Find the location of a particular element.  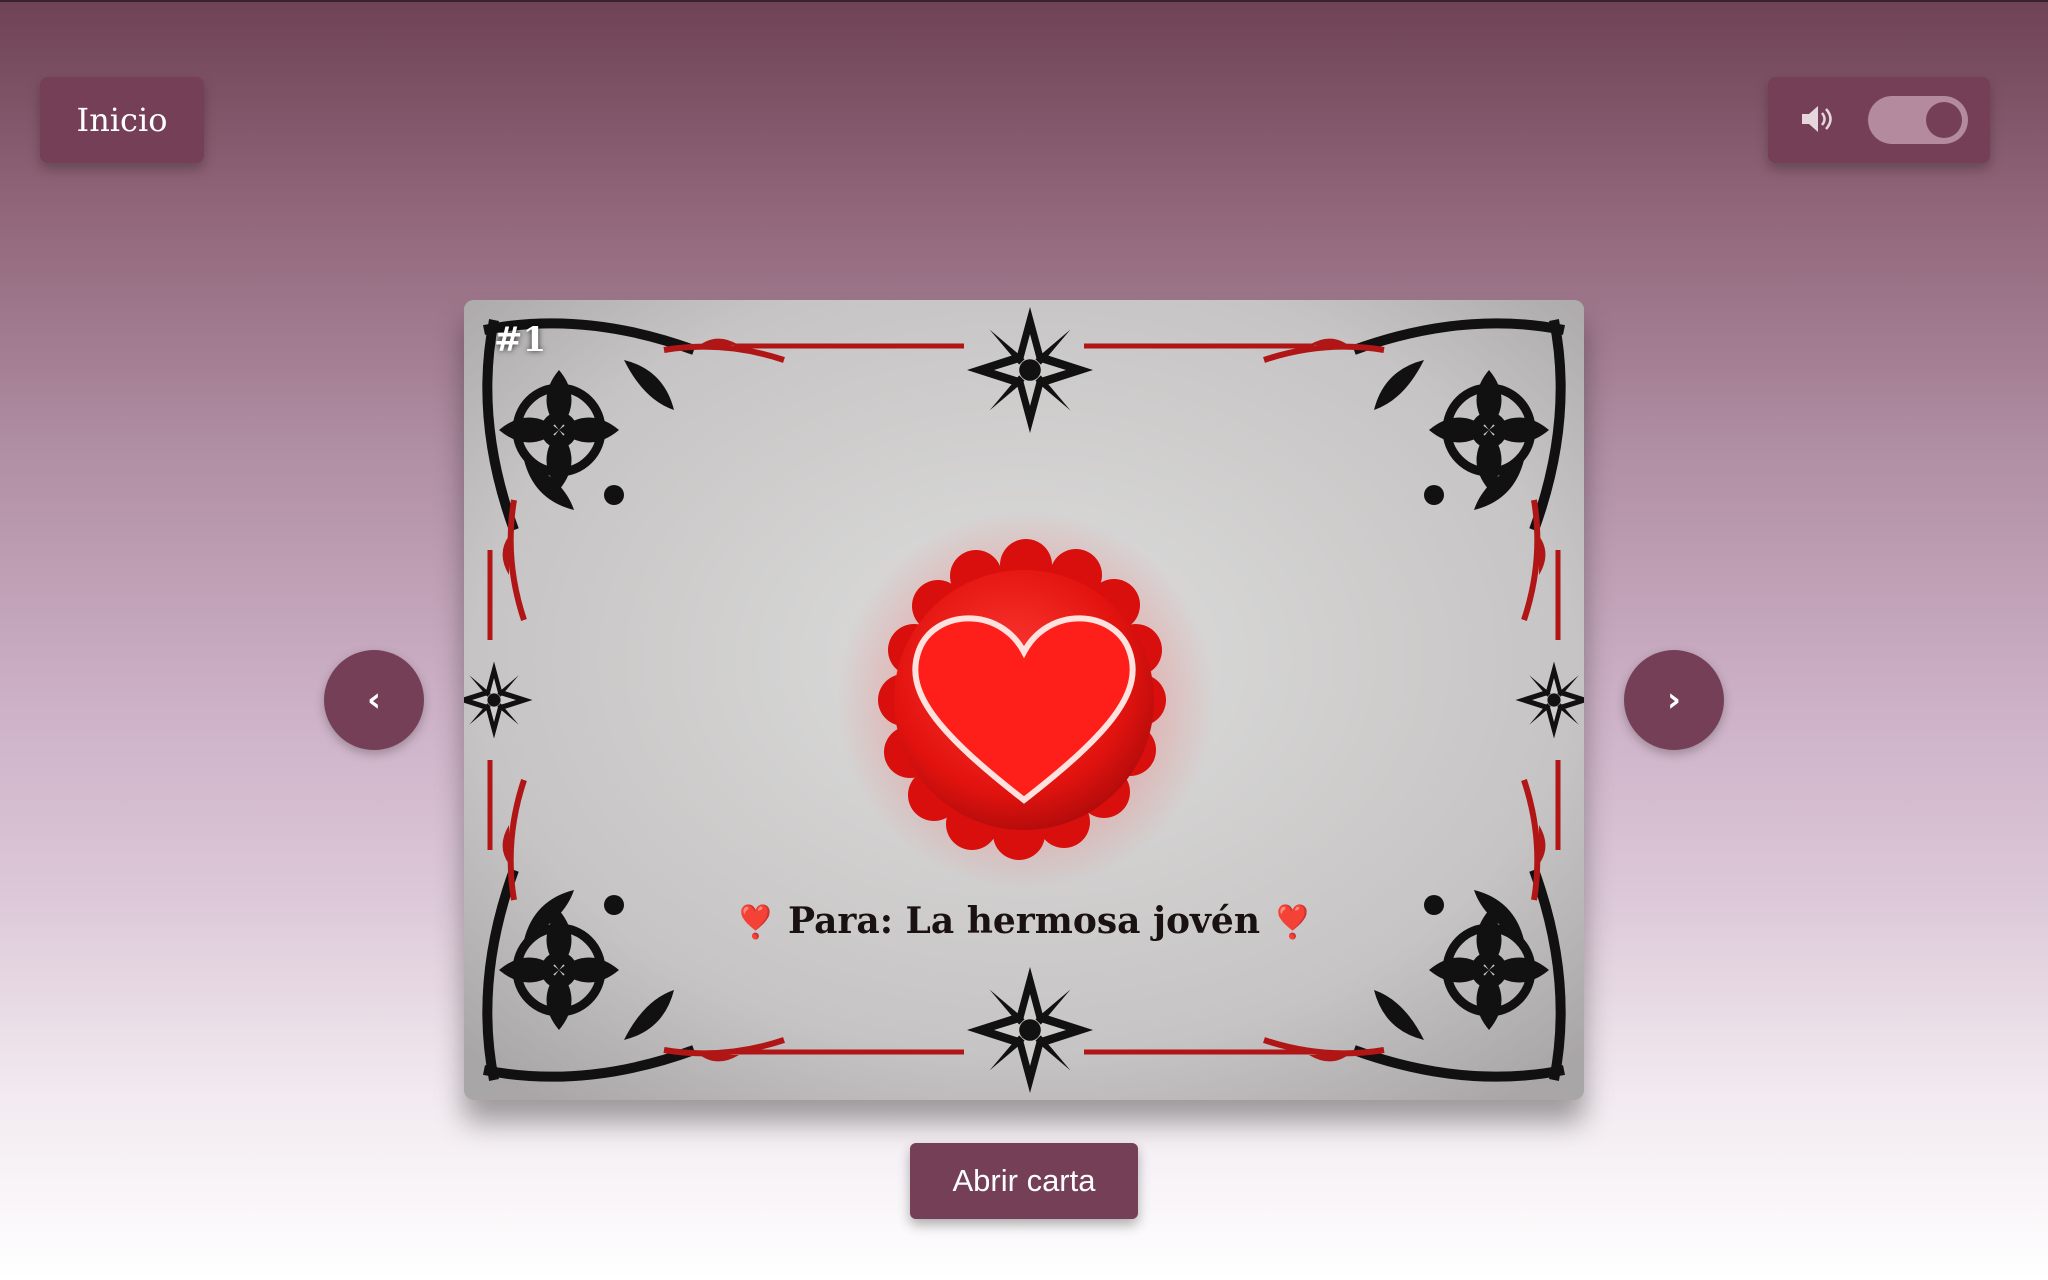

next-button: › is located at coordinates (1674, 700).